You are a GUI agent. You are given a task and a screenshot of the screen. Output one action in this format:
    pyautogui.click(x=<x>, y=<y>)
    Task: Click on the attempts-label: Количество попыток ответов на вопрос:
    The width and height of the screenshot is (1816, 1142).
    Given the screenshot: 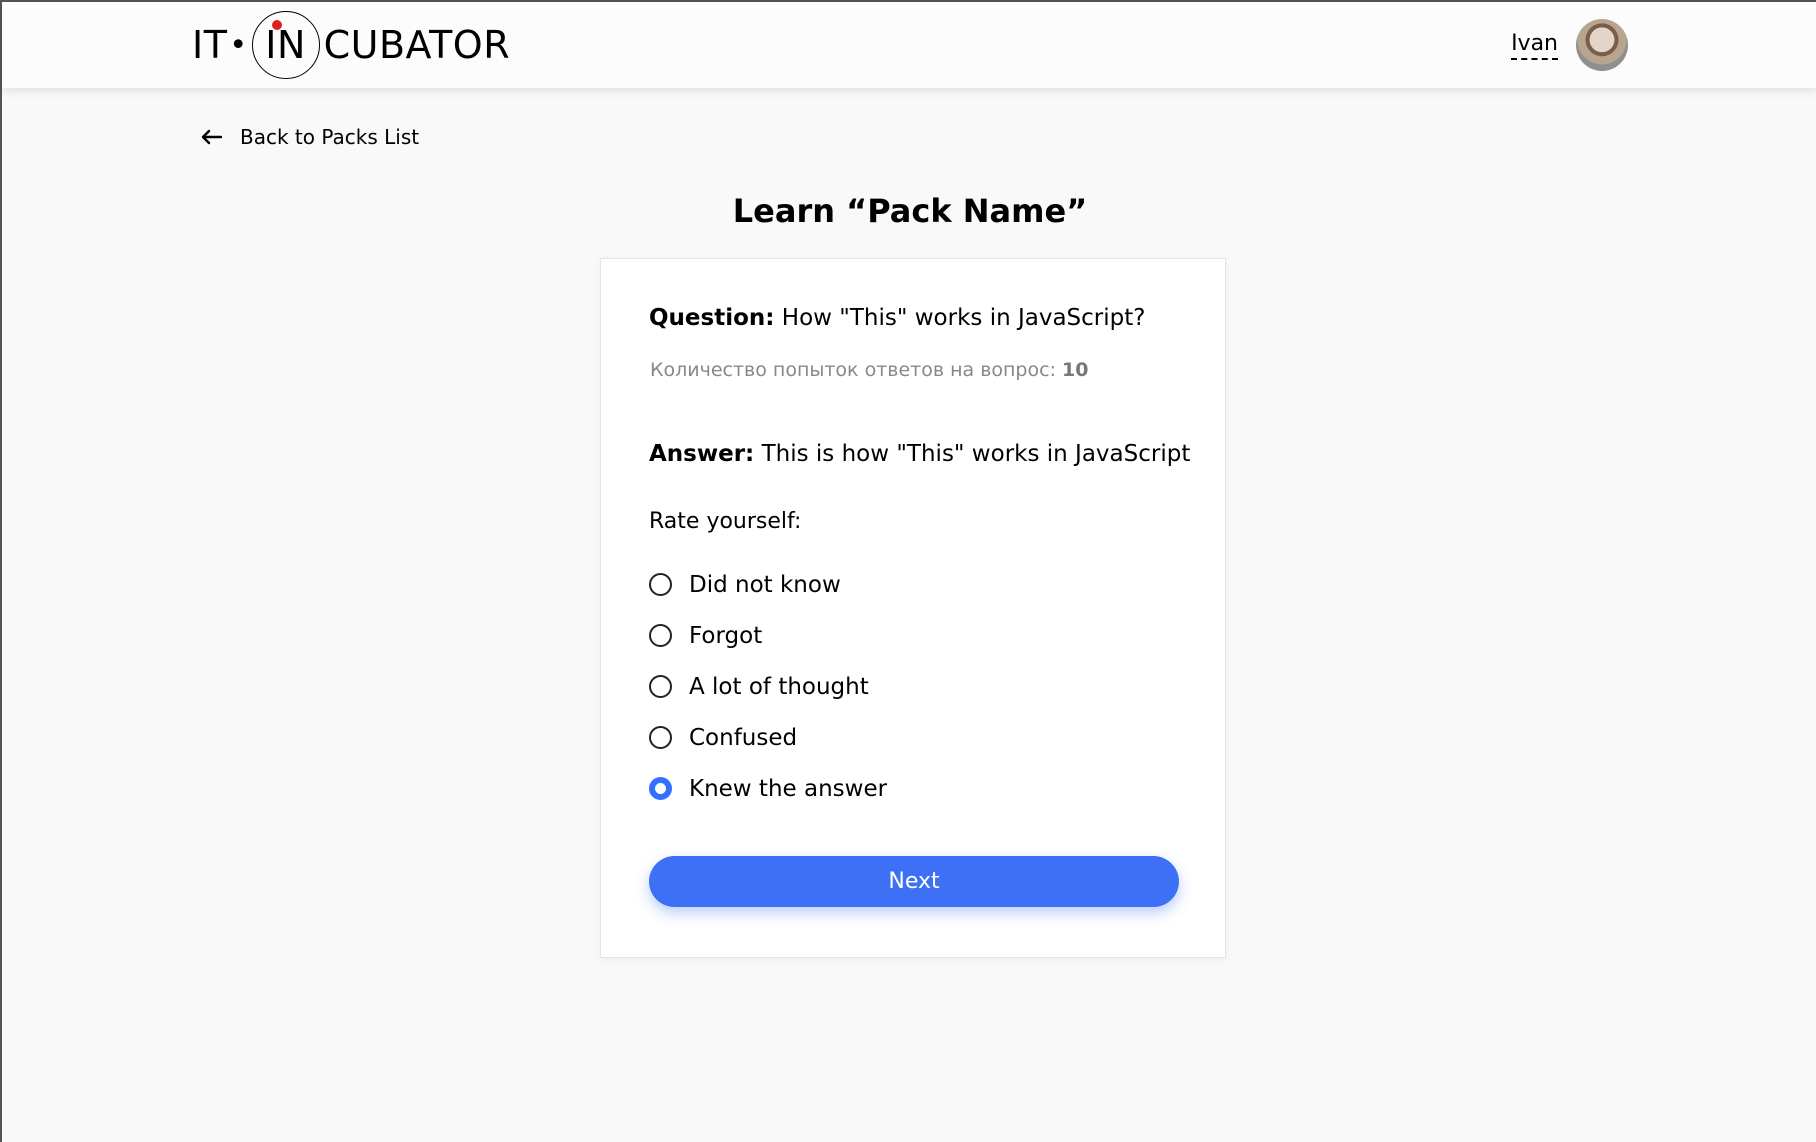 What is the action you would take?
    pyautogui.click(x=856, y=370)
    